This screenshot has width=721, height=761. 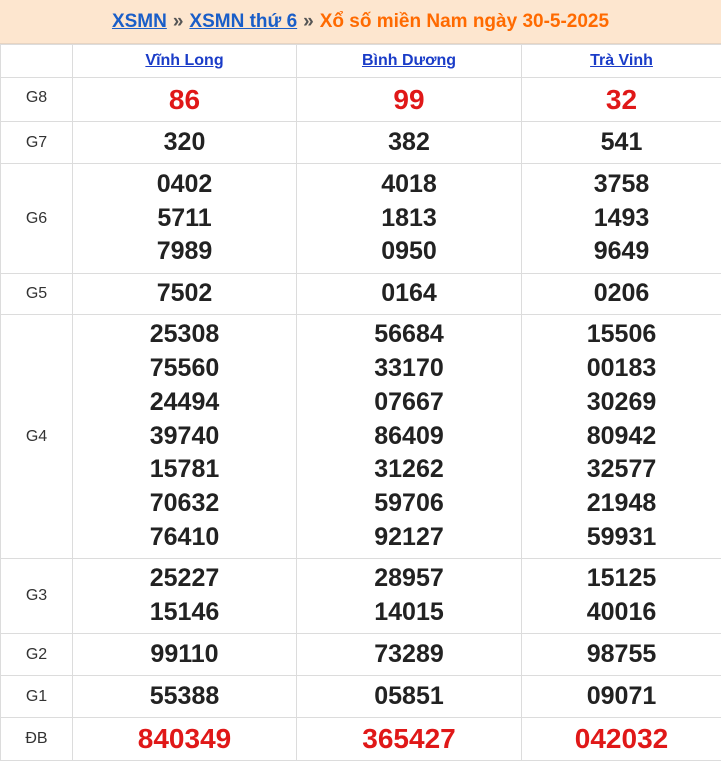 I want to click on prize-cell: 05851, so click(x=409, y=697).